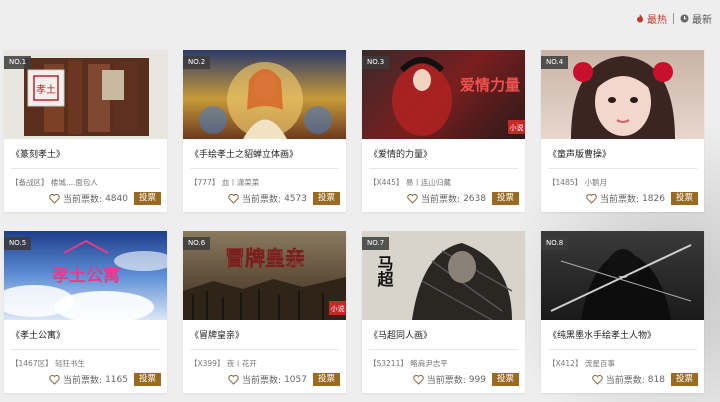  Describe the element at coordinates (640, 18) in the screenshot. I see `flame-icon` at that location.